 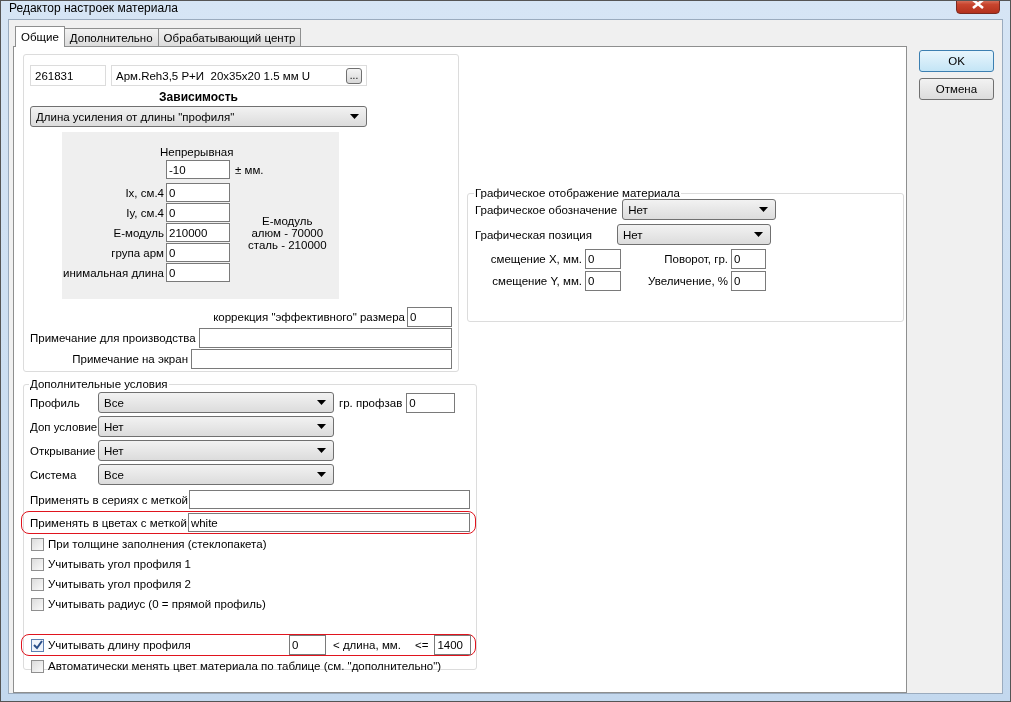 What do you see at coordinates (157, 604) in the screenshot?
I see `checkbox-label: Учитывать радиус (0 = прямой профиль)` at bounding box center [157, 604].